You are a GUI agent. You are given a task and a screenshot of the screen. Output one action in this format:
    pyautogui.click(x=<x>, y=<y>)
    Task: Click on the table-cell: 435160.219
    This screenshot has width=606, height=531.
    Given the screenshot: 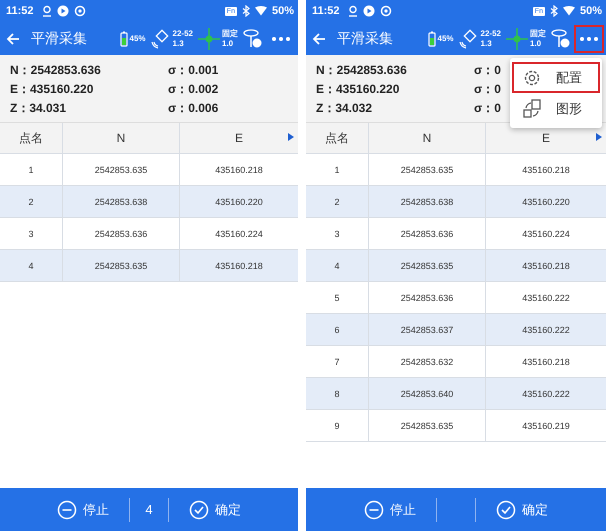 What is the action you would take?
    pyautogui.click(x=546, y=425)
    